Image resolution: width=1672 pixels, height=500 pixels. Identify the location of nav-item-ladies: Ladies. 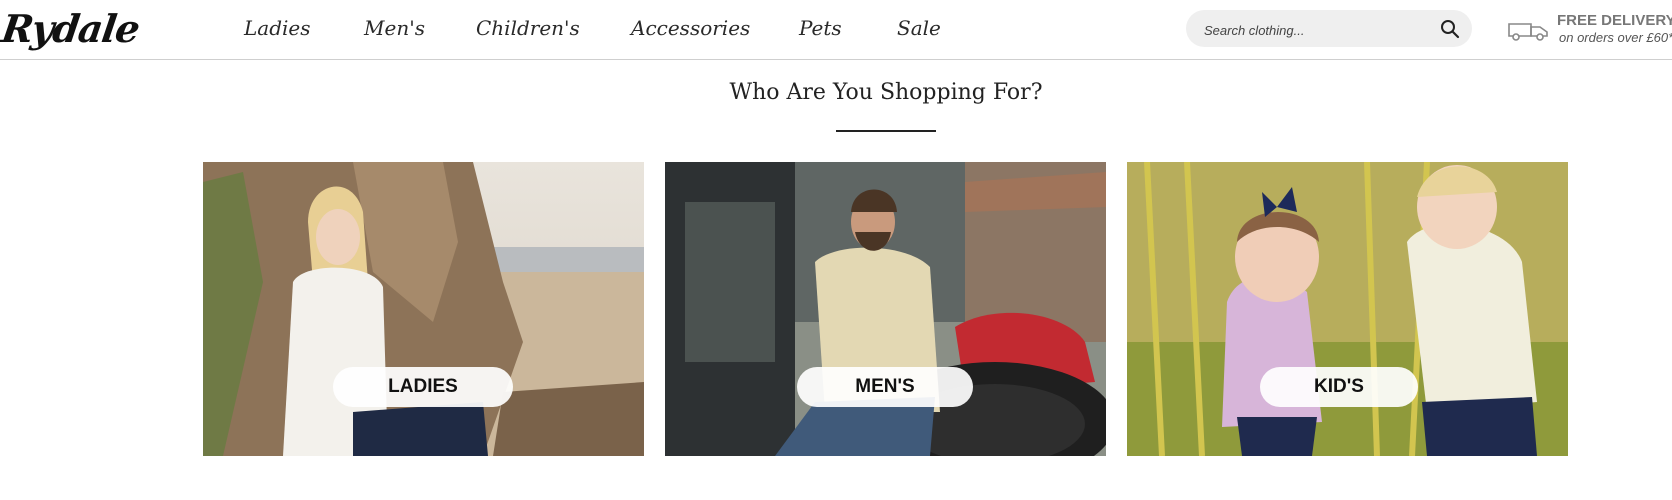
(277, 28).